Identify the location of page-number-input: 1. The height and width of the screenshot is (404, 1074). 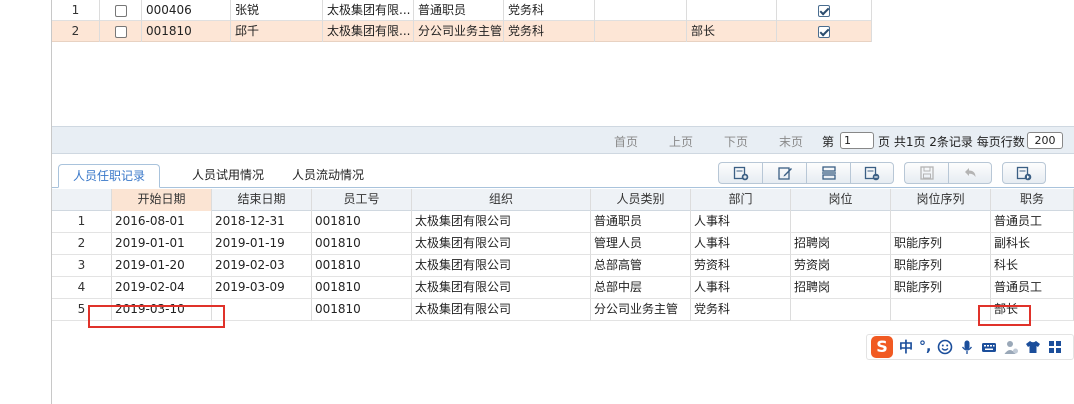
(857, 140).